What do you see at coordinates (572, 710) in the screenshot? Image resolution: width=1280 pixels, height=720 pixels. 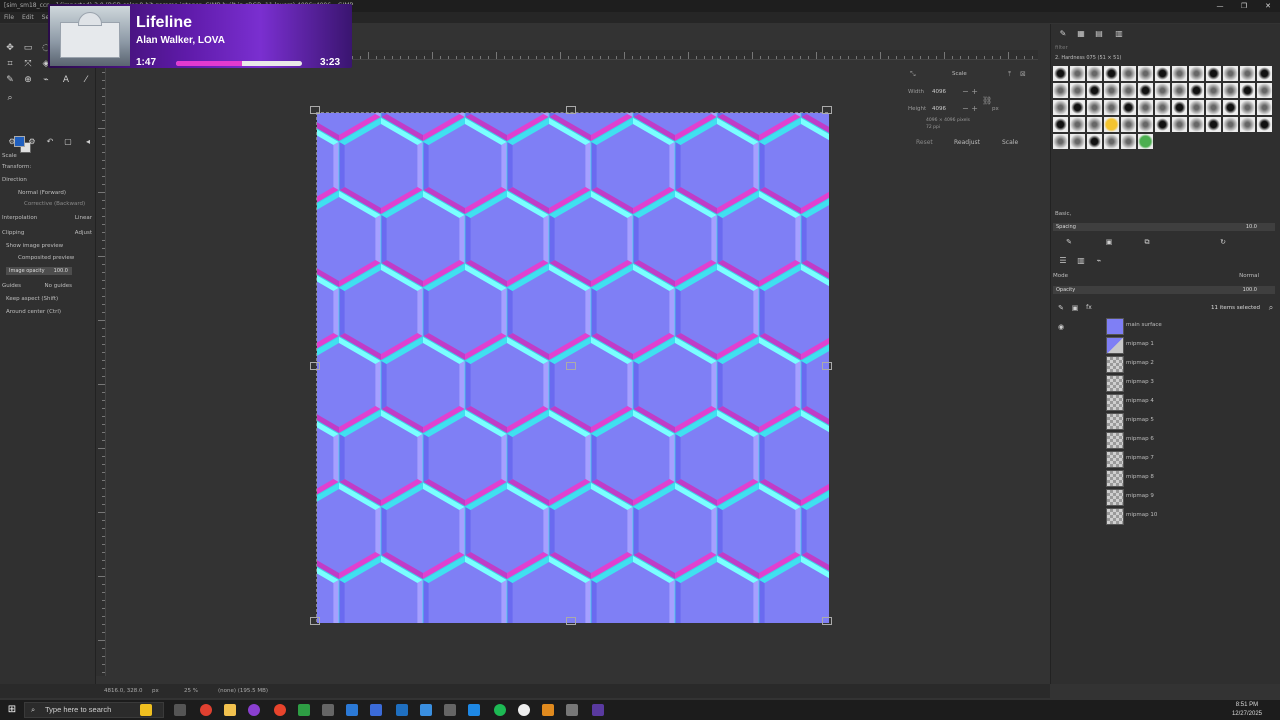 I see `app-icon-gray` at bounding box center [572, 710].